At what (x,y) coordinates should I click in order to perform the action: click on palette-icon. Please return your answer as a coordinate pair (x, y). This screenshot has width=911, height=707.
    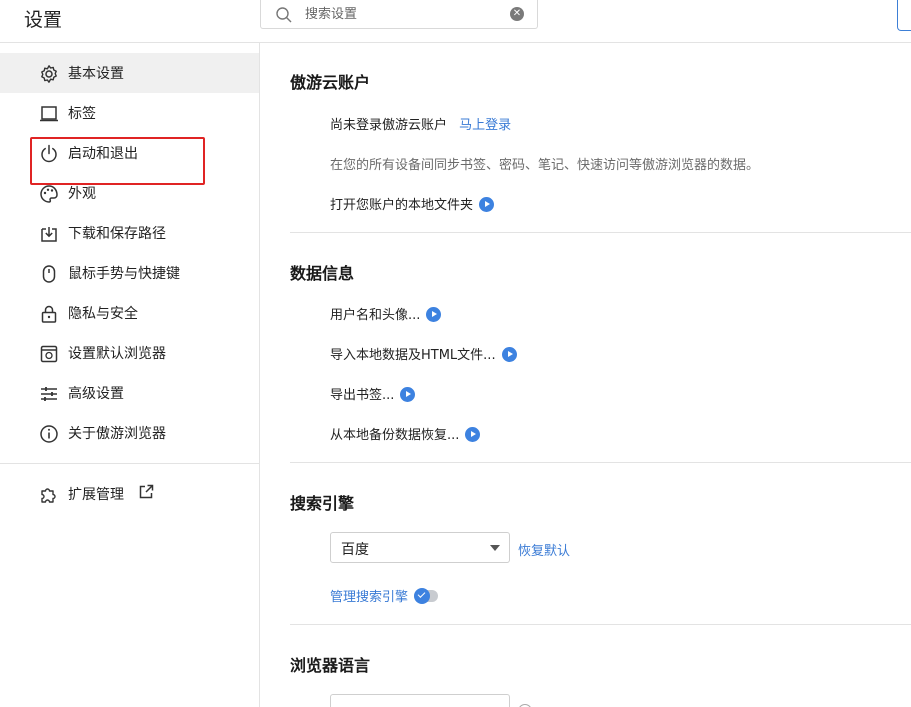
    Looking at the image, I should click on (49, 194).